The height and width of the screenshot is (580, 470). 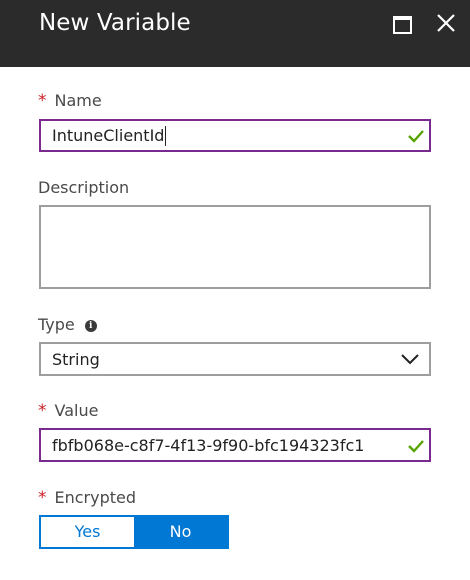 I want to click on maximize-button, so click(x=402, y=23).